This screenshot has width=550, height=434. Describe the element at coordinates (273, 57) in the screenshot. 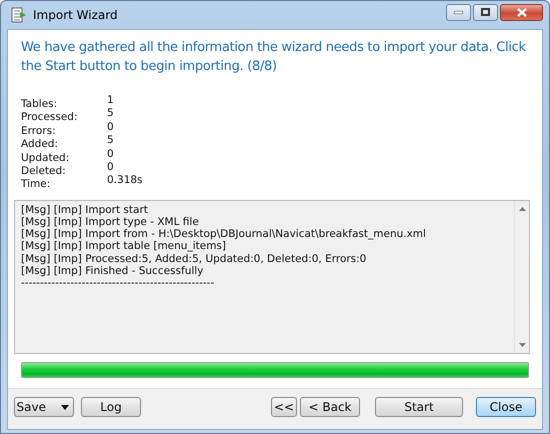

I see `instruction-text: We have gathered all the information the wizard needs to import your data. Click the Start button to begin importing. (8/8)` at that location.